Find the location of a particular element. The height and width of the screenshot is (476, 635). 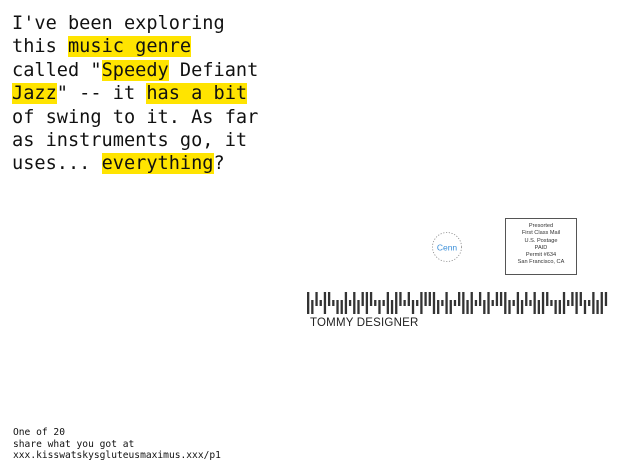

message-line: of swing to it. As far is located at coordinates (162, 117).